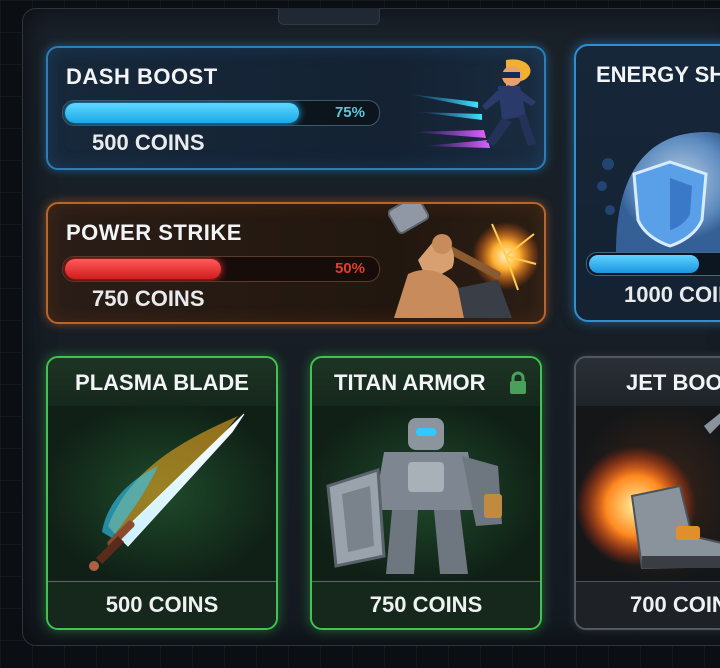  What do you see at coordinates (349, 112) in the screenshot?
I see `dash-boost-progress-label: 75%` at bounding box center [349, 112].